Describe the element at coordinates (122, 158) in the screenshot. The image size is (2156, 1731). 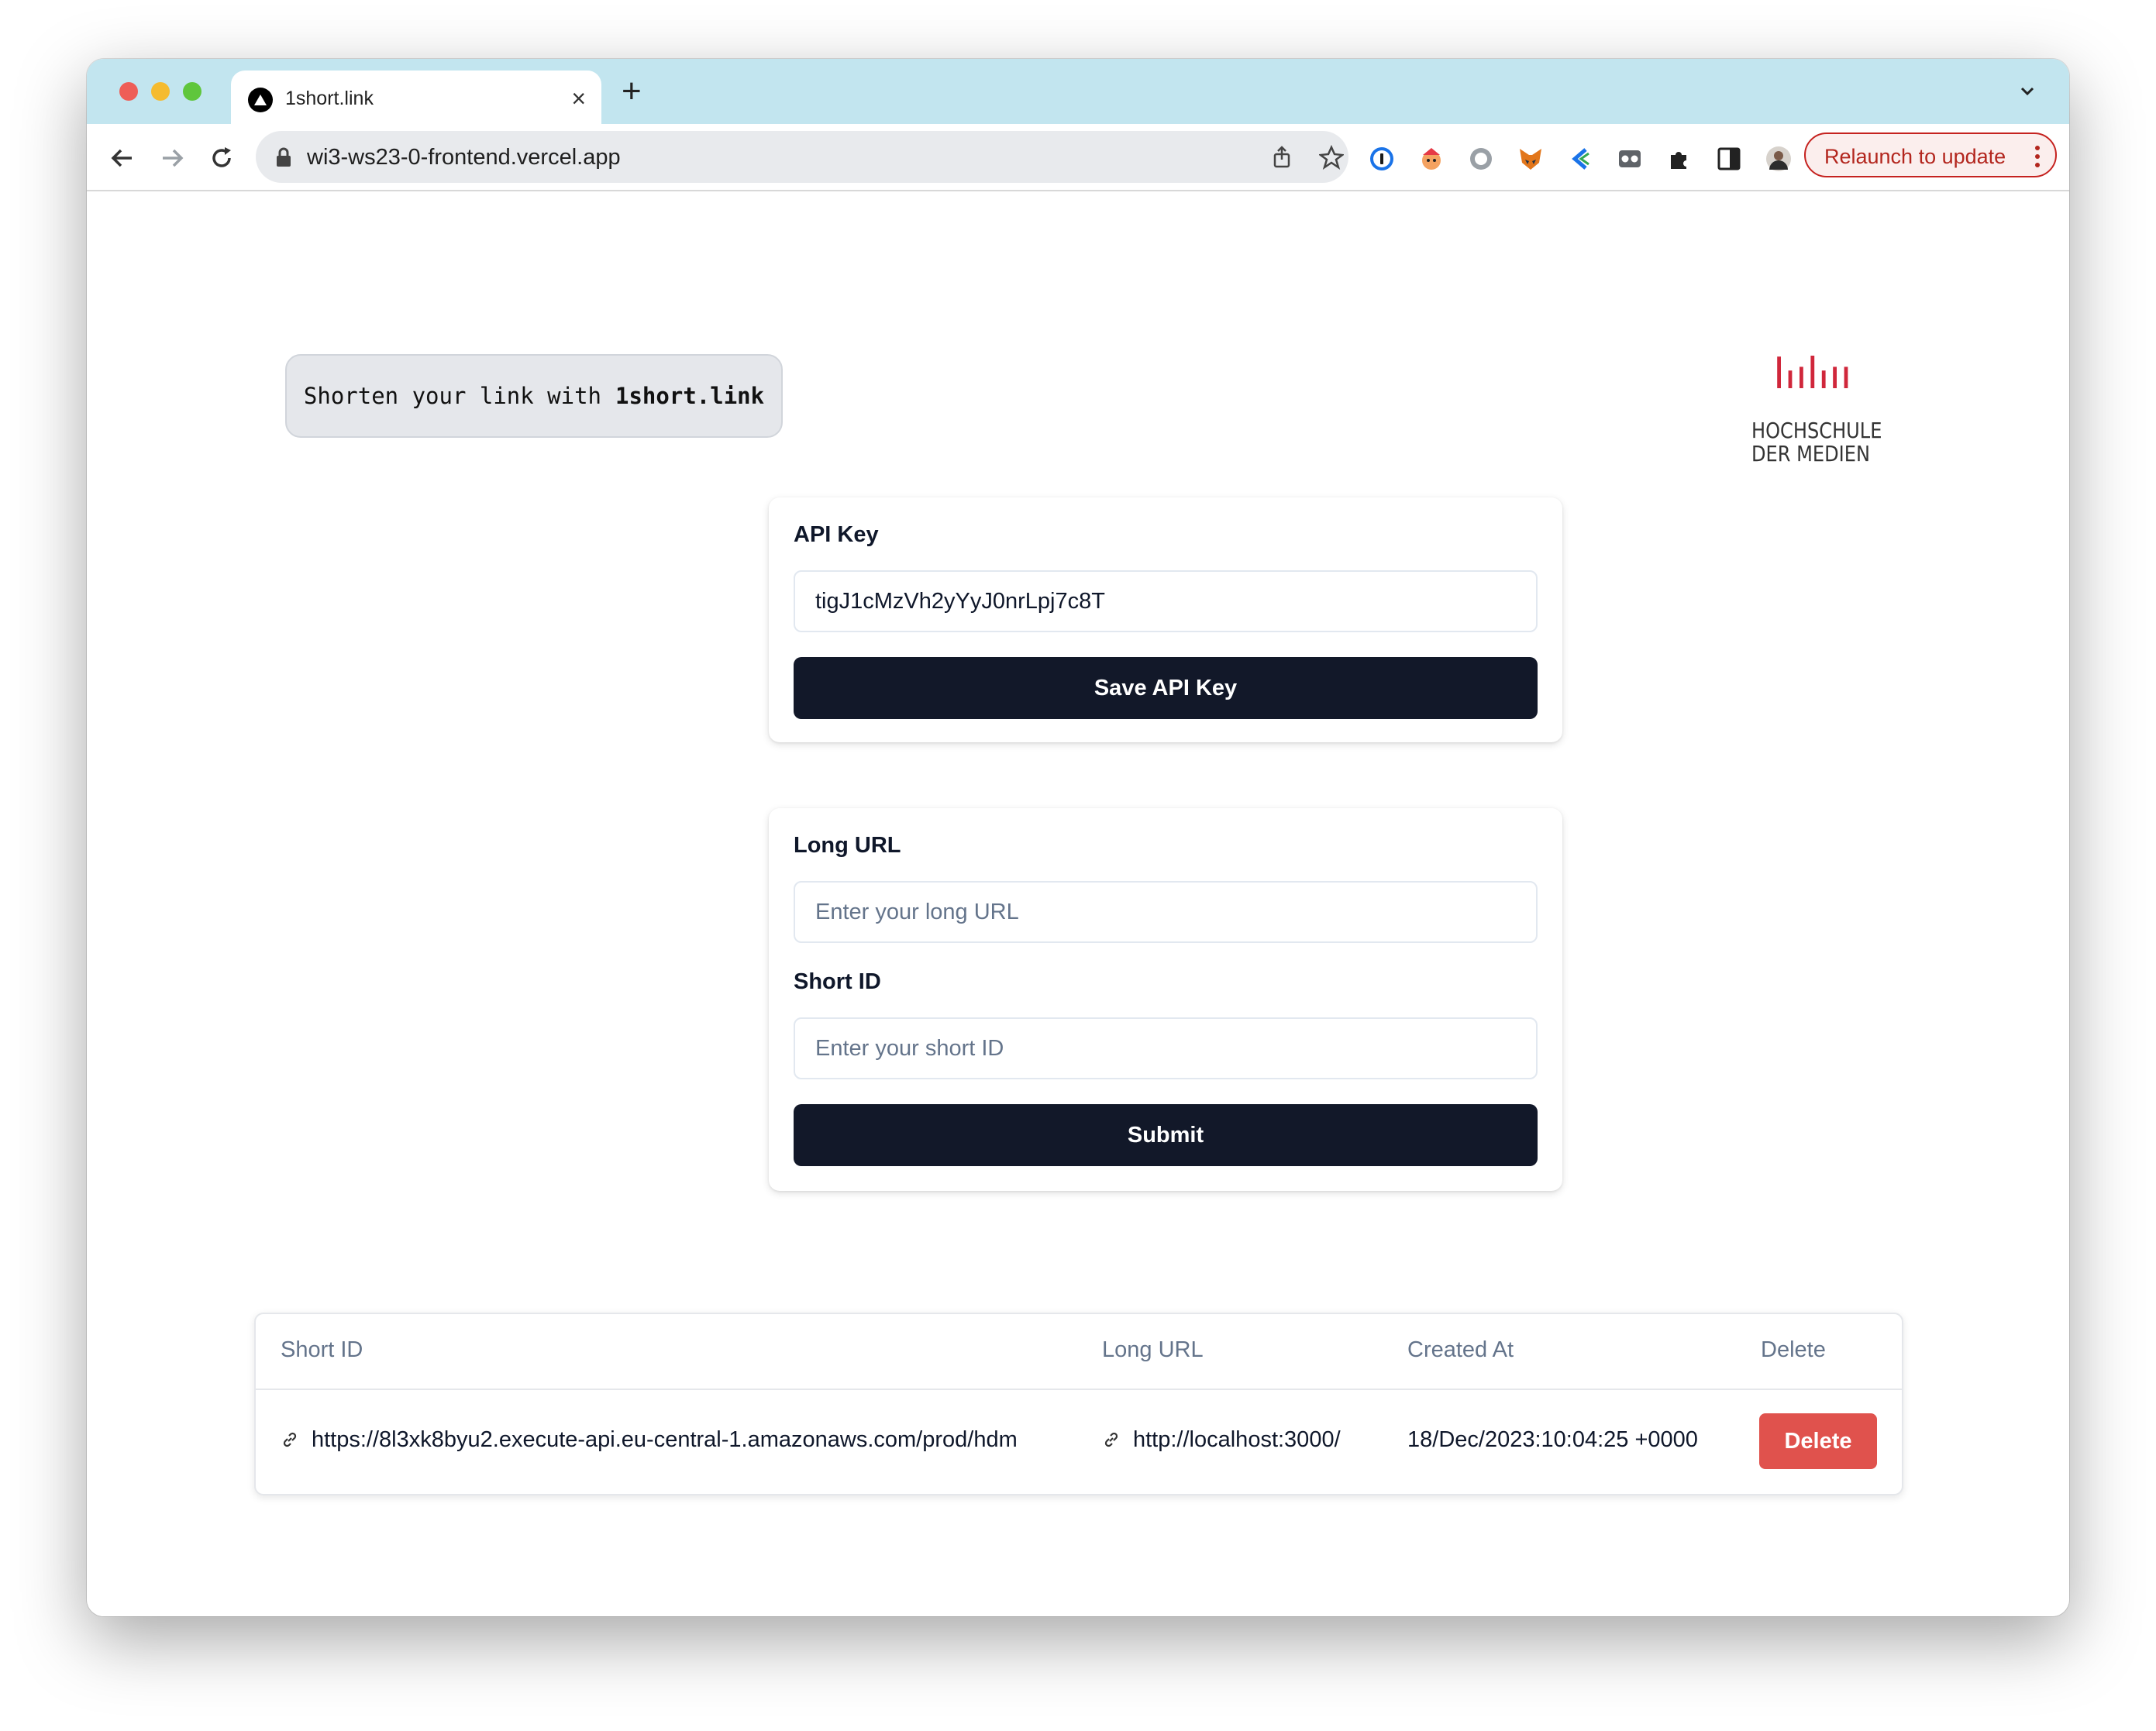
I see `back-arrow-icon` at that location.